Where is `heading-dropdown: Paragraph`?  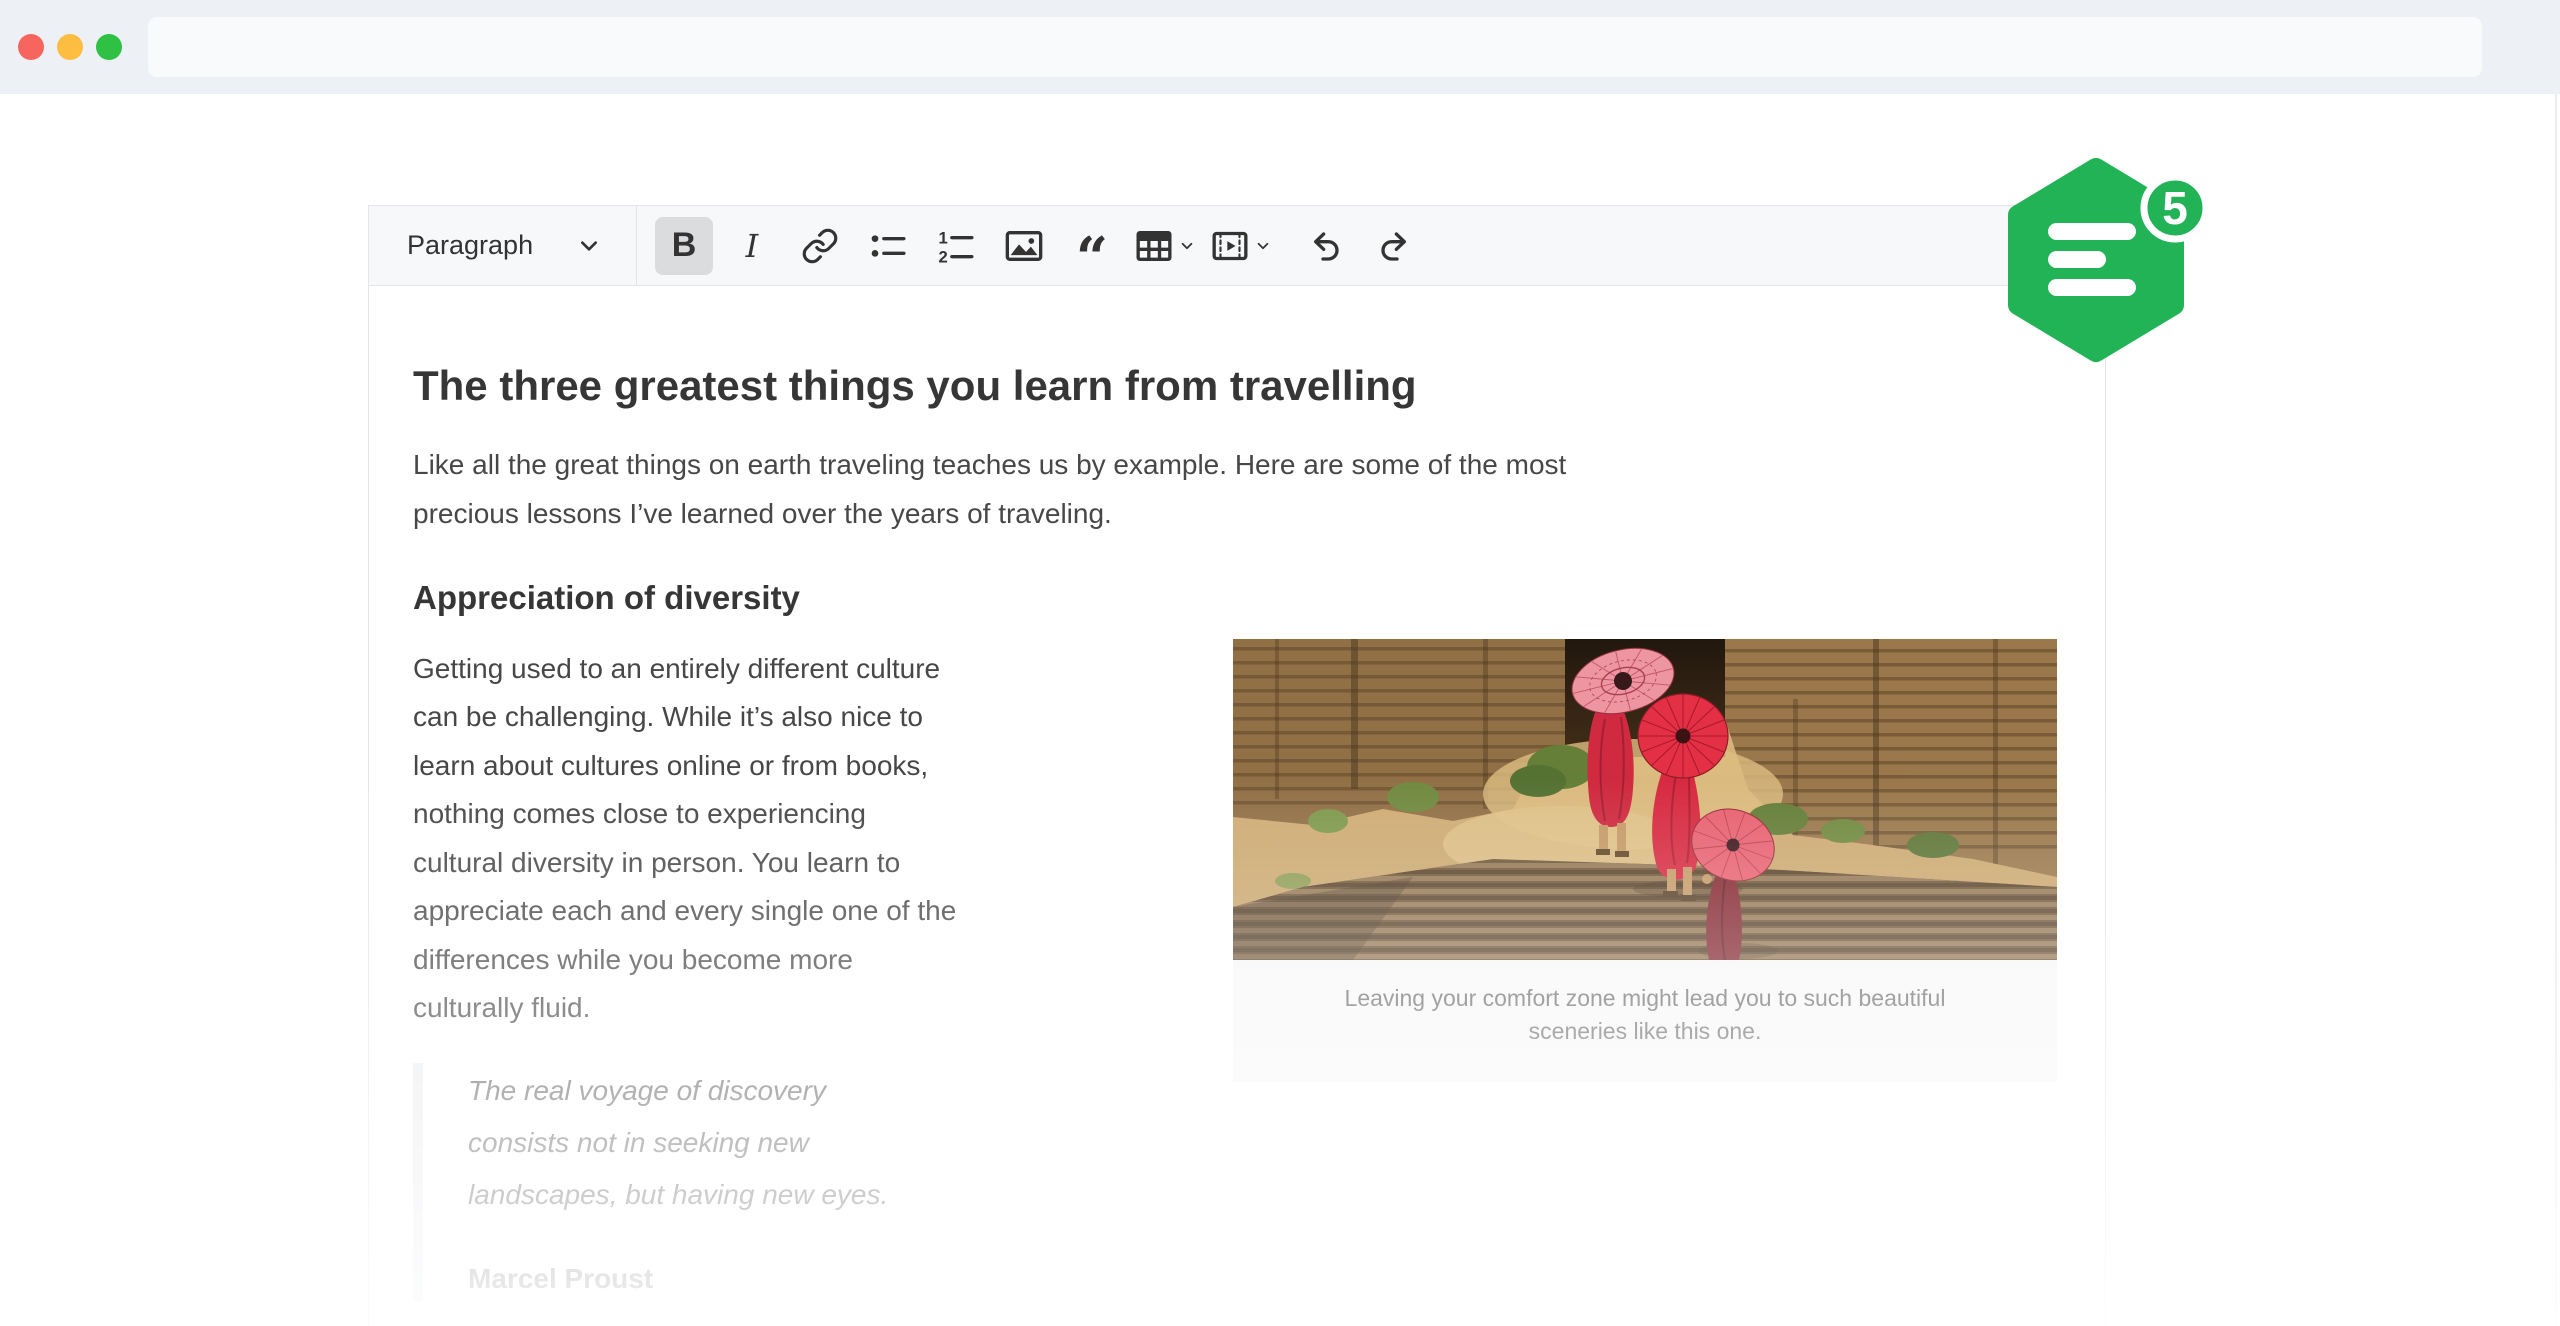 heading-dropdown: Paragraph is located at coordinates (503, 246).